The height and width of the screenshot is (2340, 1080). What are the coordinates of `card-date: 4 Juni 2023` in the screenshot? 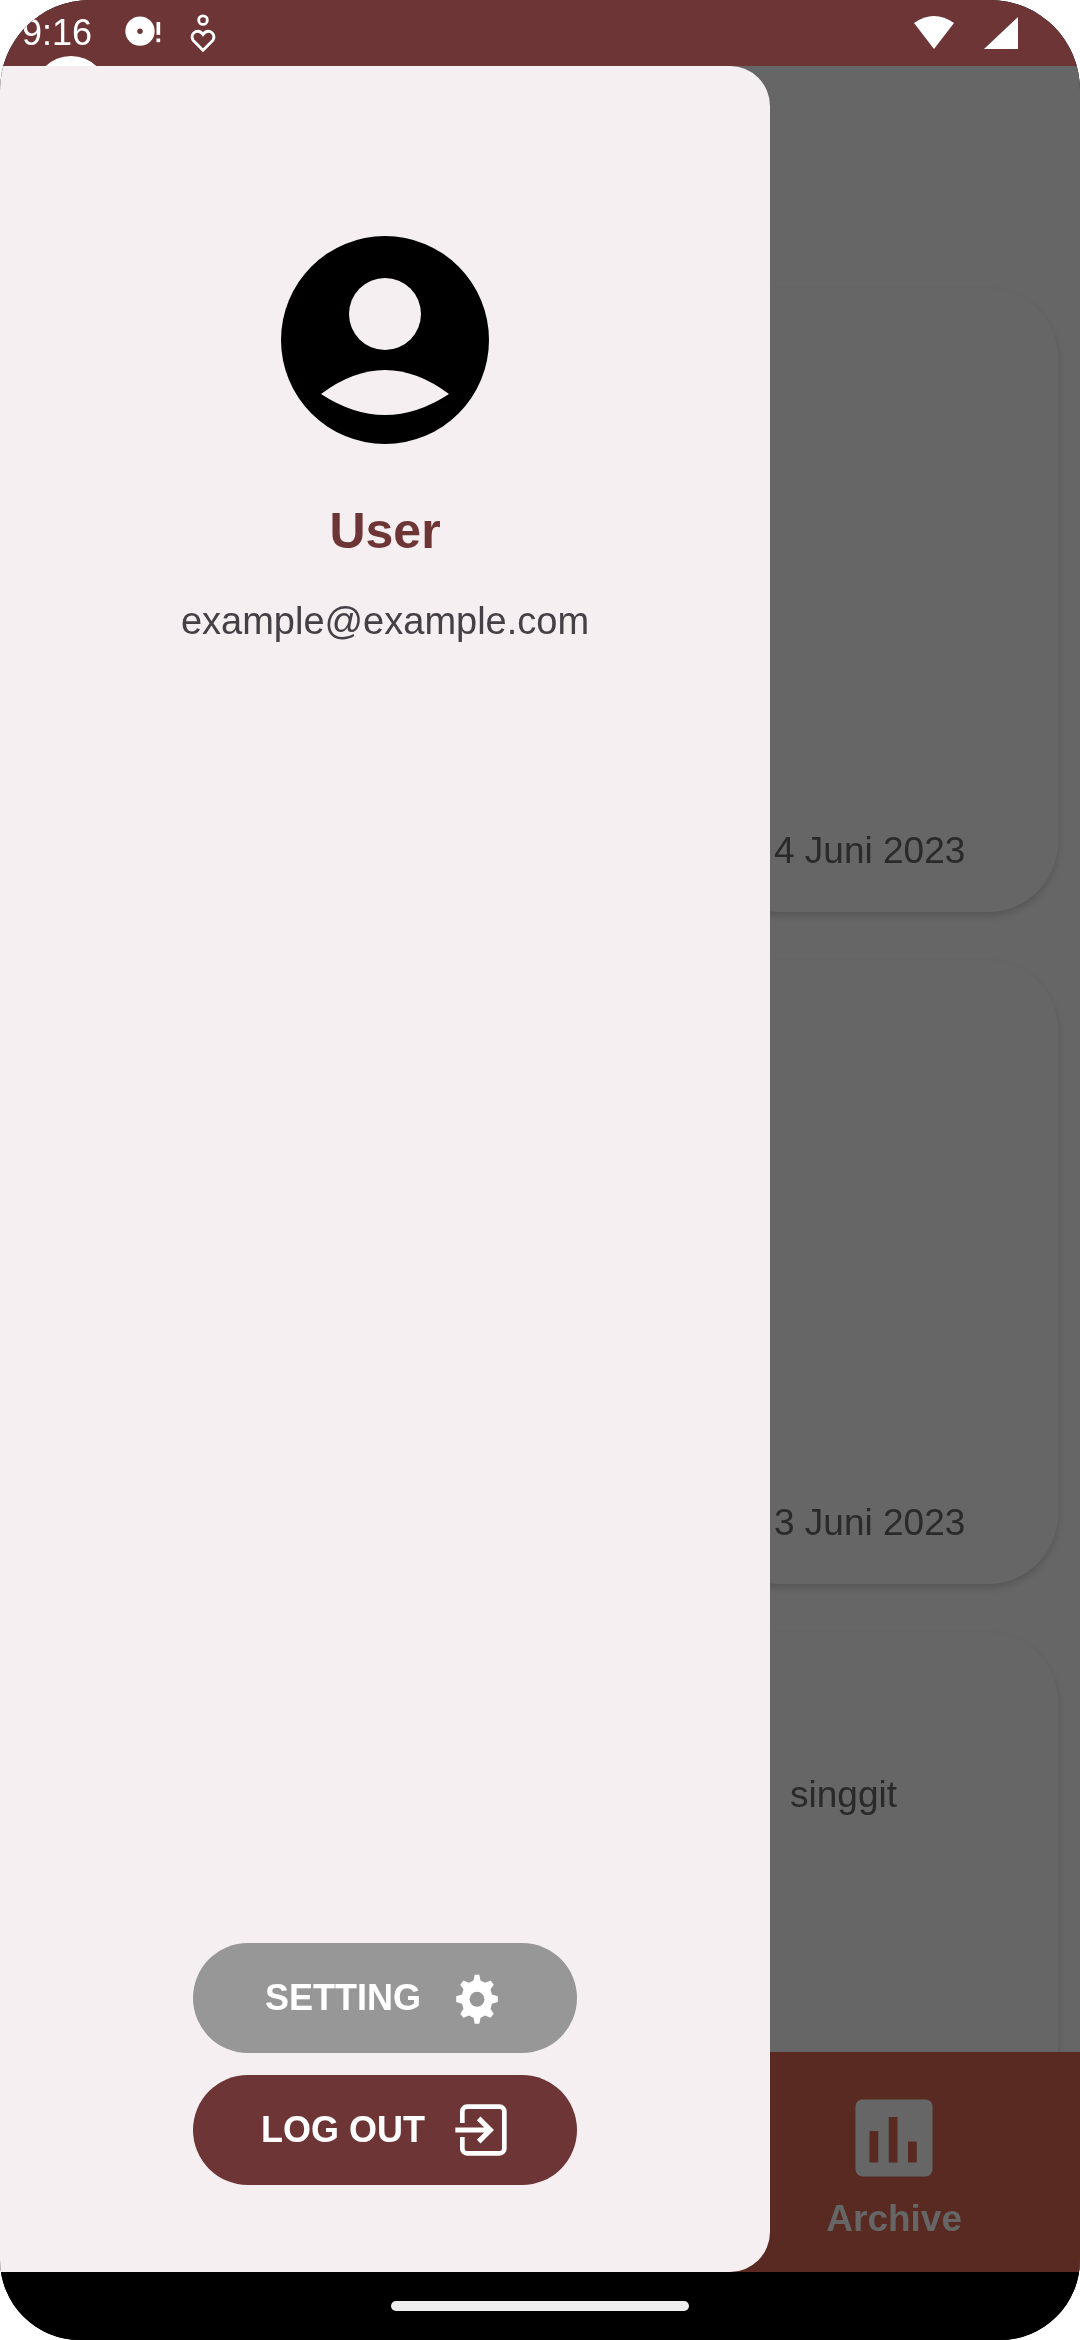 It's located at (869, 851).